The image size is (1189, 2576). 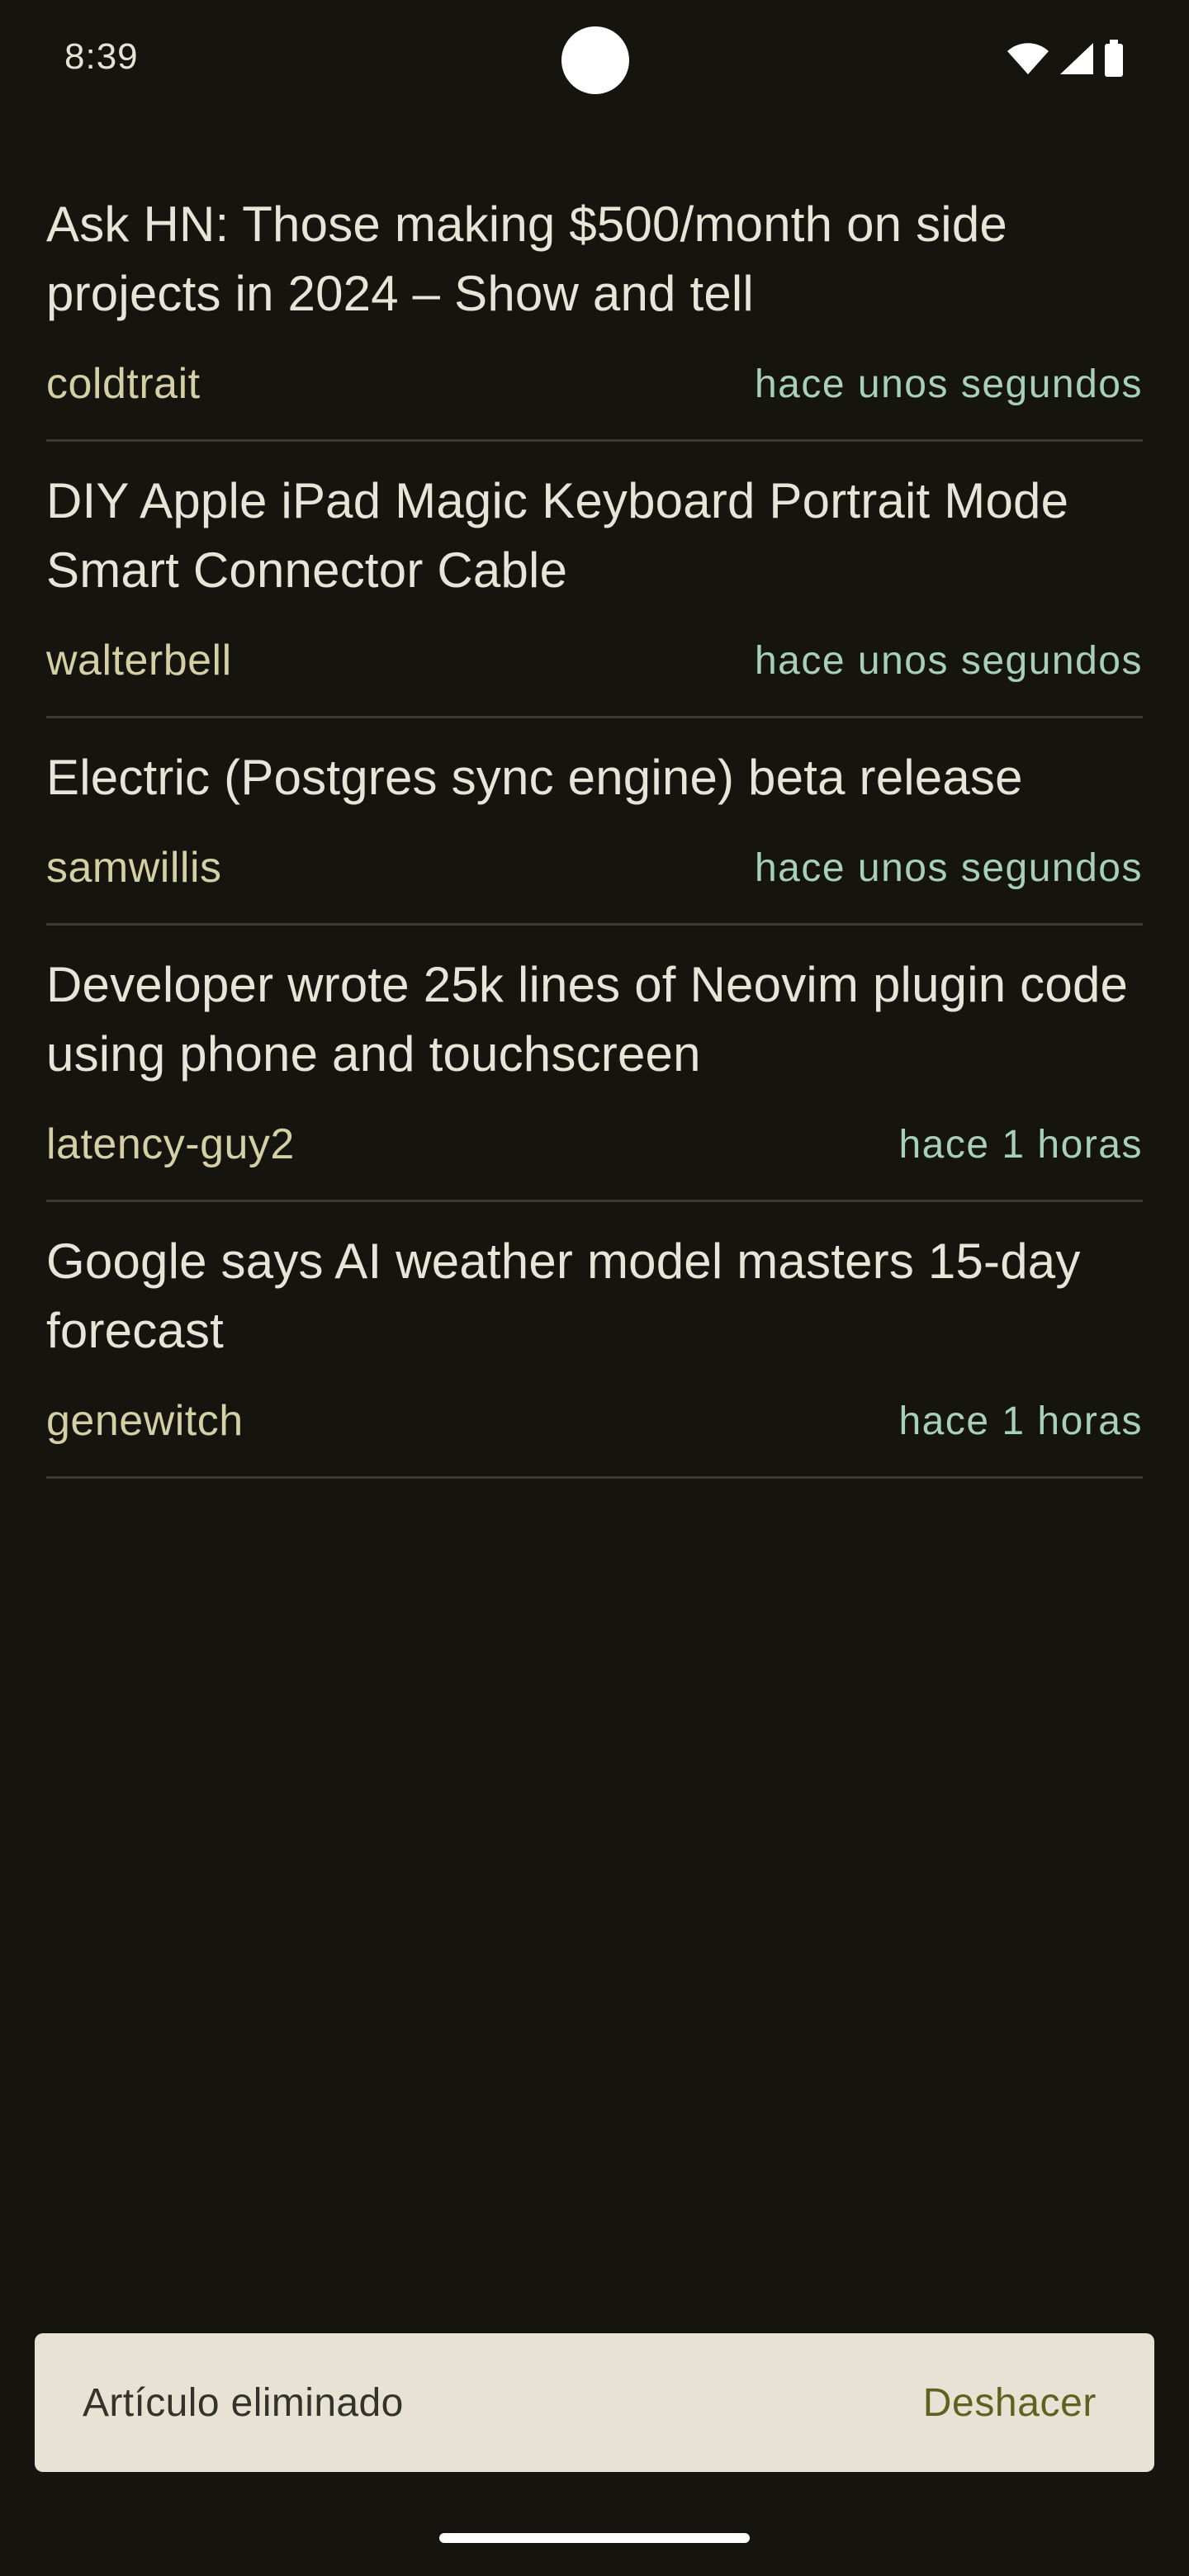 I want to click on story-author: samwillis, so click(x=134, y=868).